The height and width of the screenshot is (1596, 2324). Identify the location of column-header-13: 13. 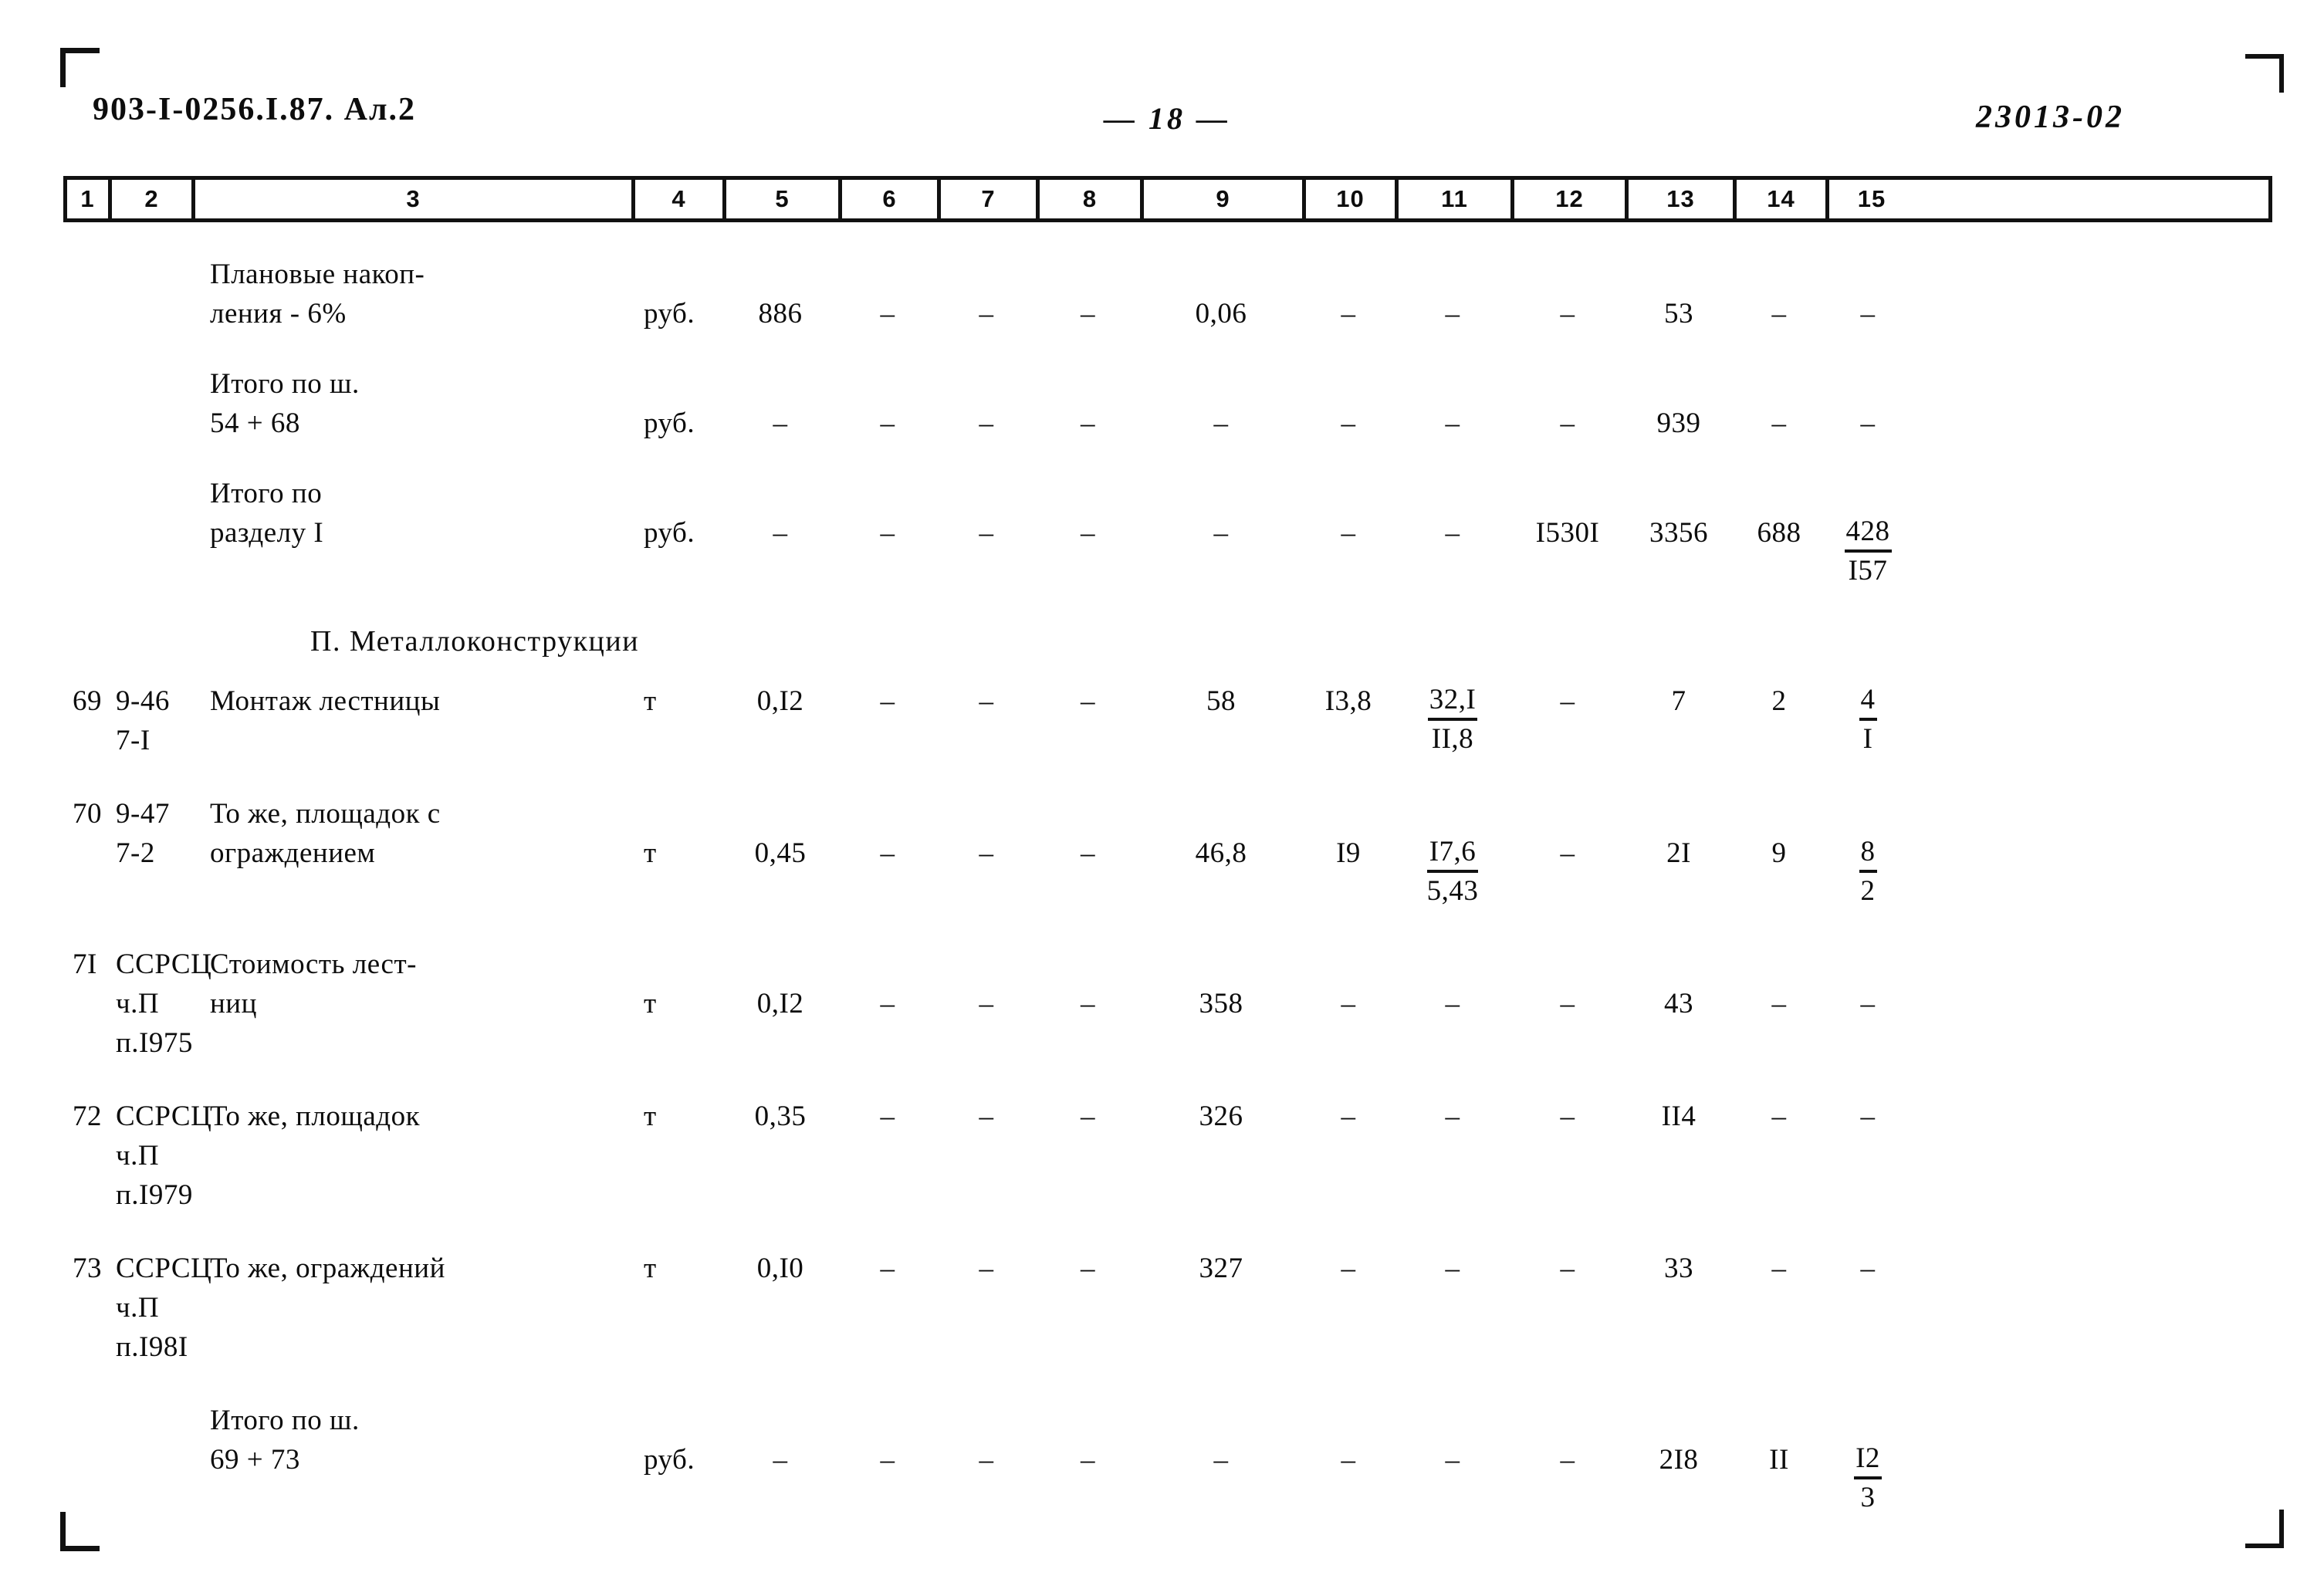
(1683, 199).